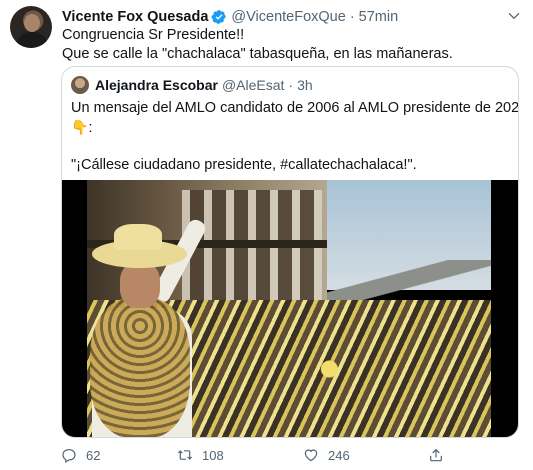 This screenshot has height=470, width=533. What do you see at coordinates (32, 23) in the screenshot?
I see `avatar-face` at bounding box center [32, 23].